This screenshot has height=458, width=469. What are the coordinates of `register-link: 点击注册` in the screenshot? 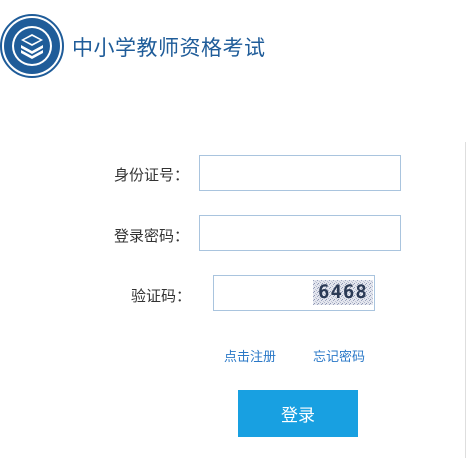 It's located at (250, 355).